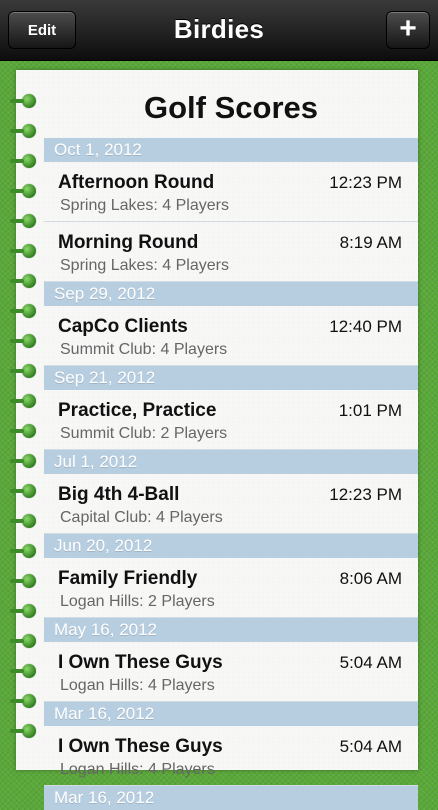 The image size is (438, 810). Describe the element at coordinates (136, 182) in the screenshot. I see `round-name: Afternoon Round` at that location.